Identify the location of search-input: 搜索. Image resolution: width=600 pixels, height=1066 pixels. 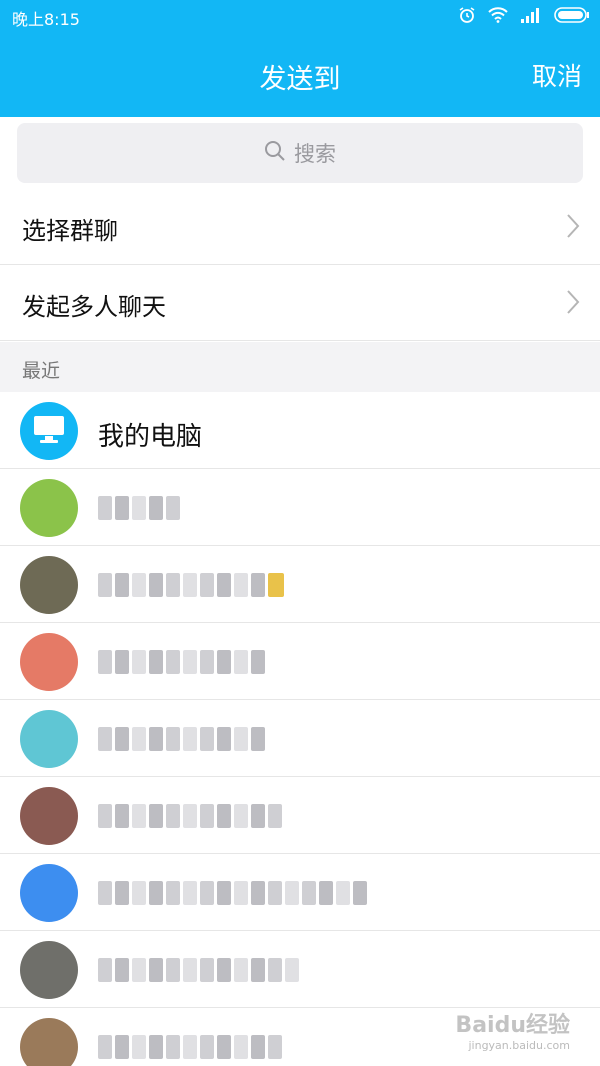
(300, 153).